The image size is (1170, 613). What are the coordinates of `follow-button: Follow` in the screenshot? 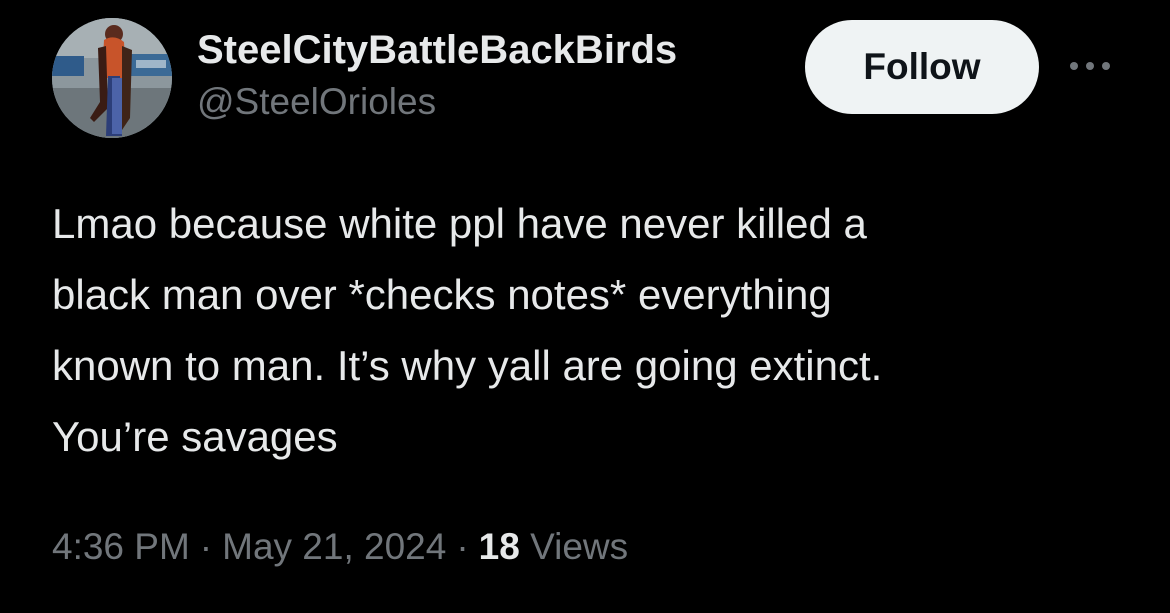 It's located at (922, 67).